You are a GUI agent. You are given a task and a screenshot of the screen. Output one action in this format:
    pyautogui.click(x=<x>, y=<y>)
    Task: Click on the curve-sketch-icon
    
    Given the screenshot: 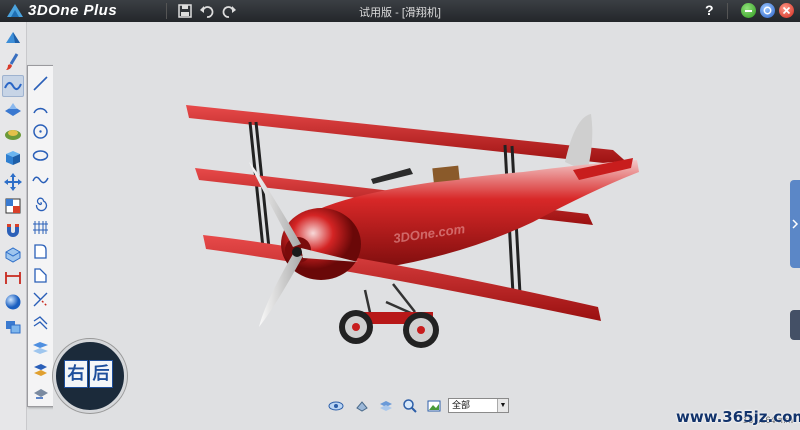 What is the action you would take?
    pyautogui.click(x=13, y=86)
    